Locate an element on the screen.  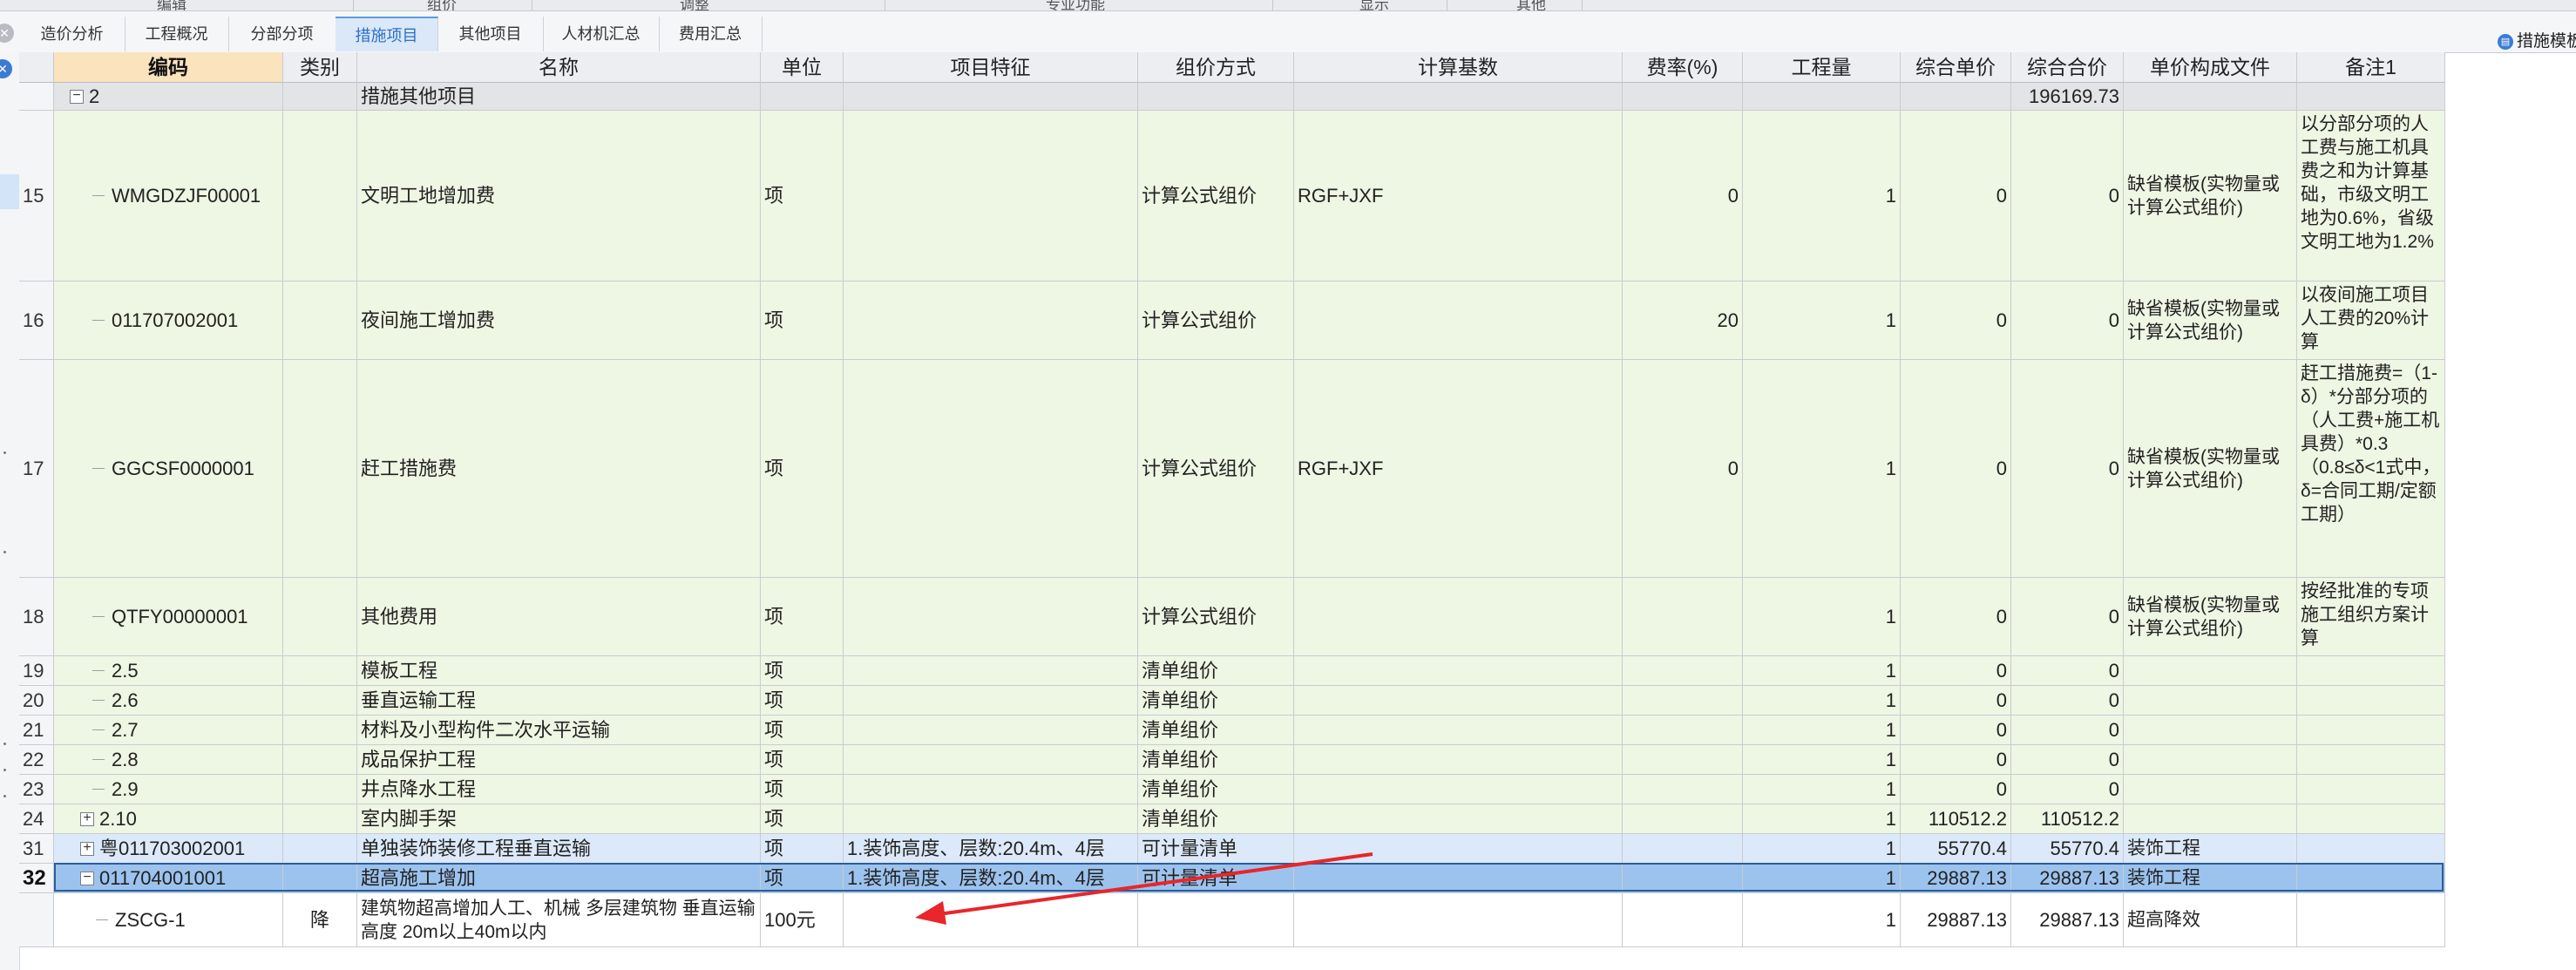
cell-name: 赶工措施费 is located at coordinates (559, 469).